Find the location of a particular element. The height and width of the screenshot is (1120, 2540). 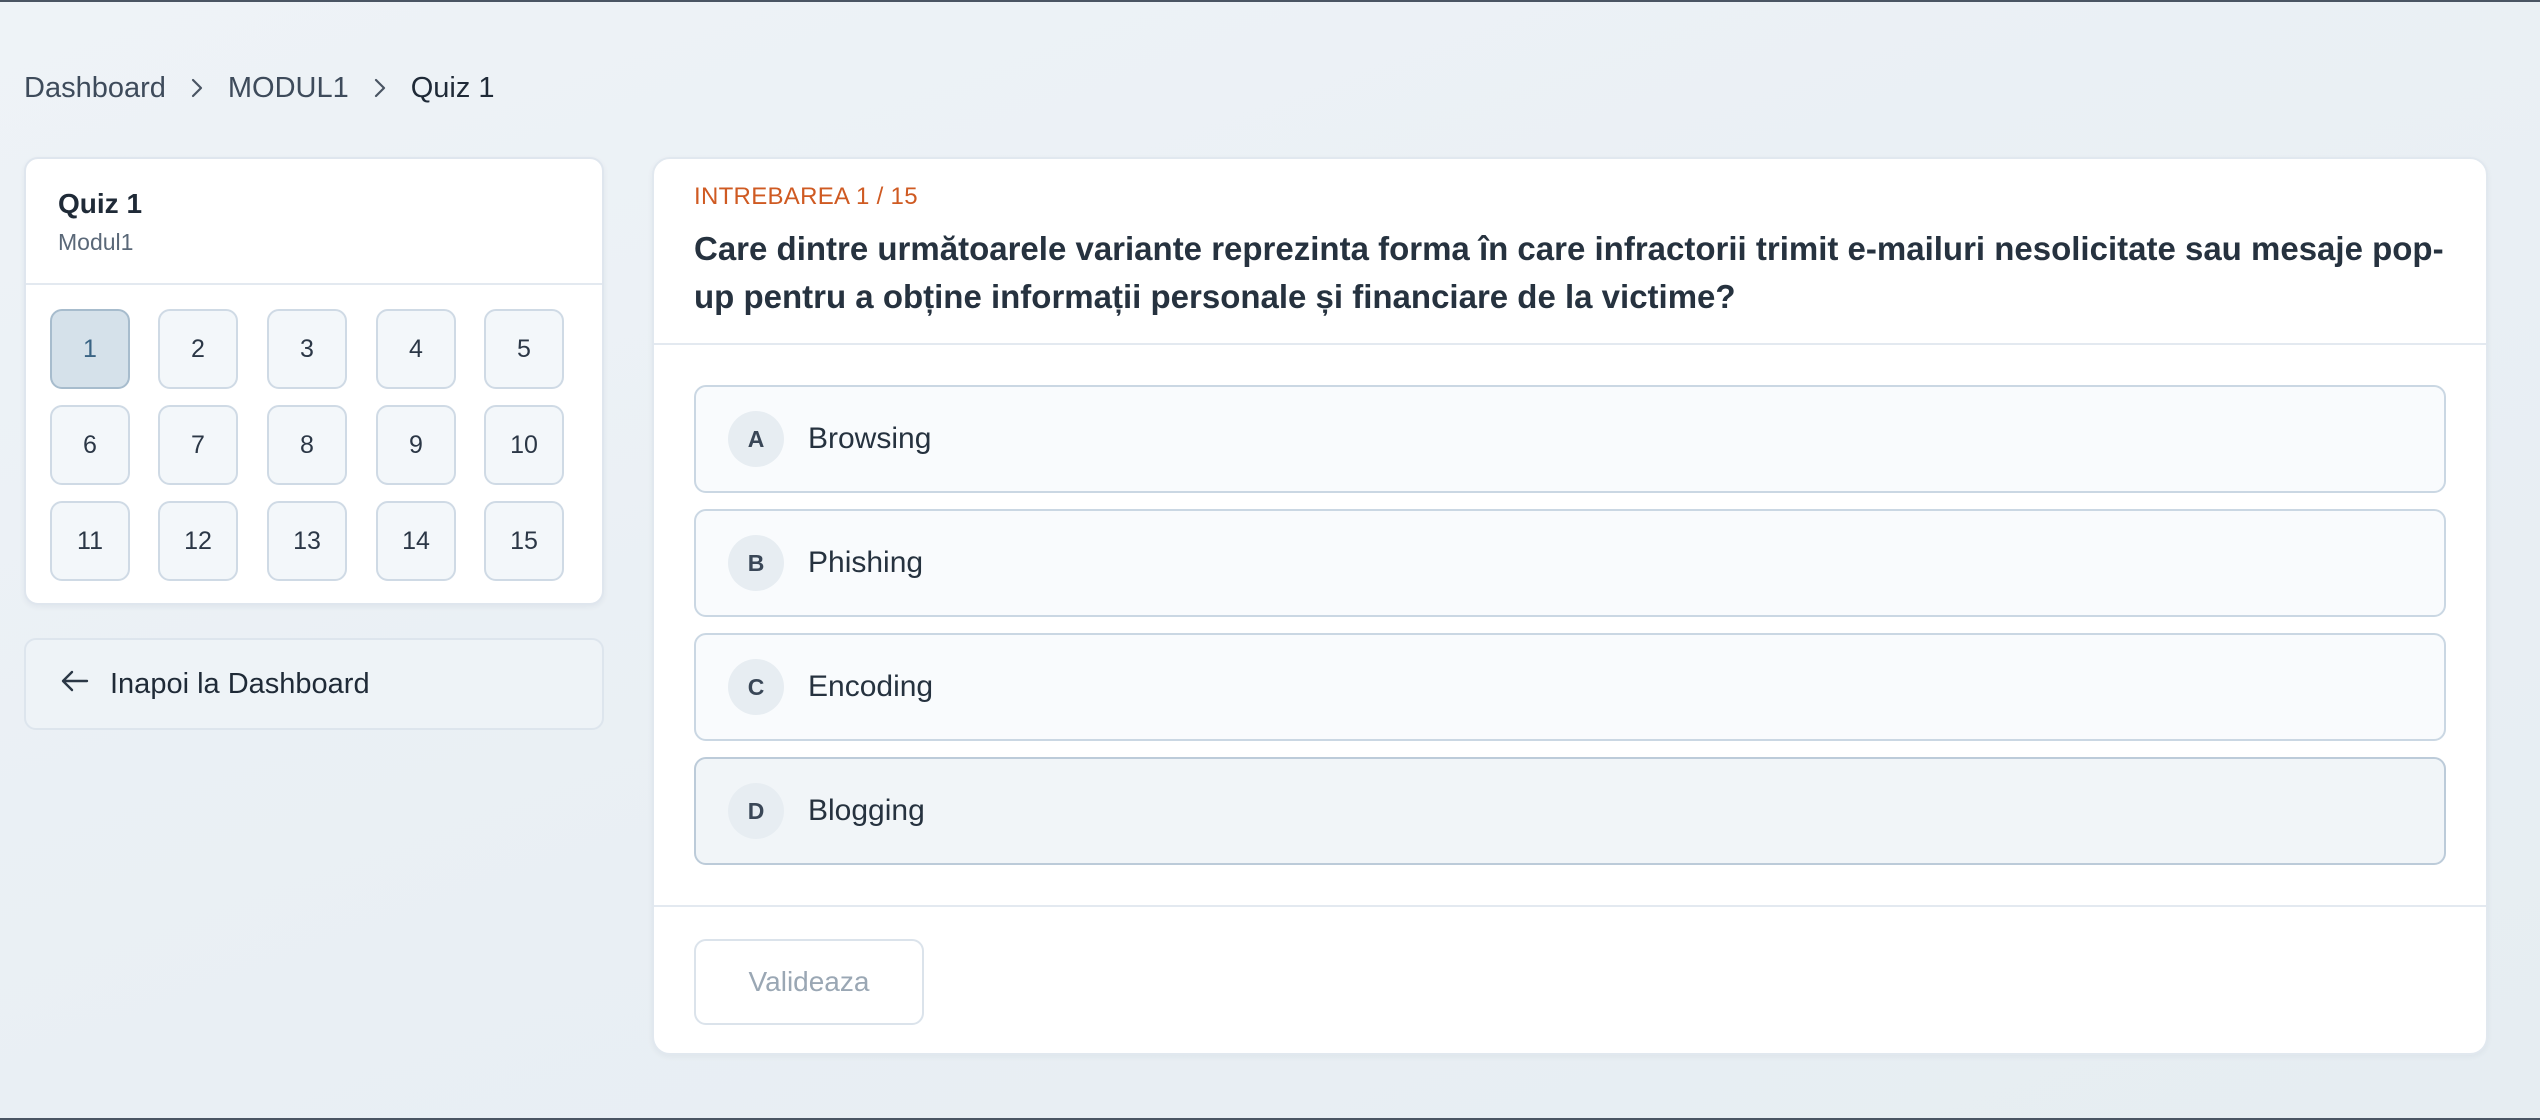

question-nav-button-5: 5 is located at coordinates (524, 349).